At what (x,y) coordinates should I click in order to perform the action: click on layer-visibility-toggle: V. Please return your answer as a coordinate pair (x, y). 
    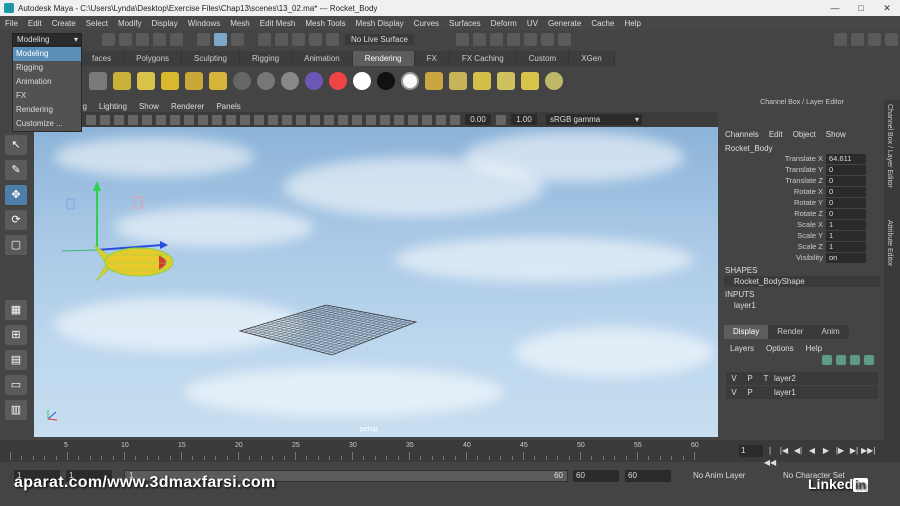
    Looking at the image, I should click on (734, 392).